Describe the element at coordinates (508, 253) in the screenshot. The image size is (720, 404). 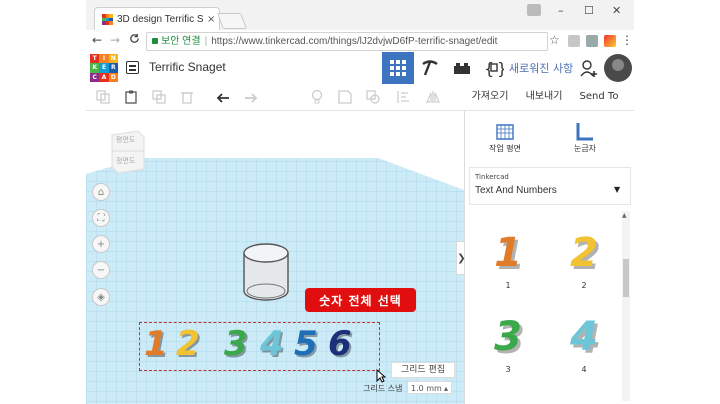
I see `shape-glyph: 1` at that location.